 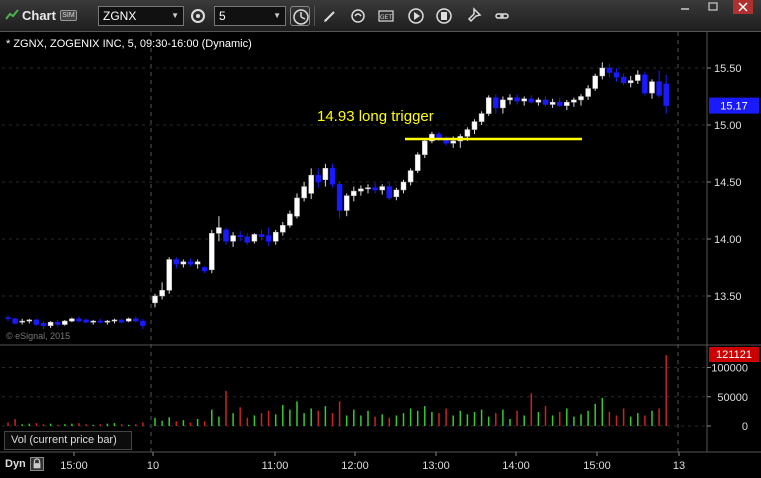 What do you see at coordinates (728, 69) in the screenshot?
I see `price-tick-label: 15.50` at bounding box center [728, 69].